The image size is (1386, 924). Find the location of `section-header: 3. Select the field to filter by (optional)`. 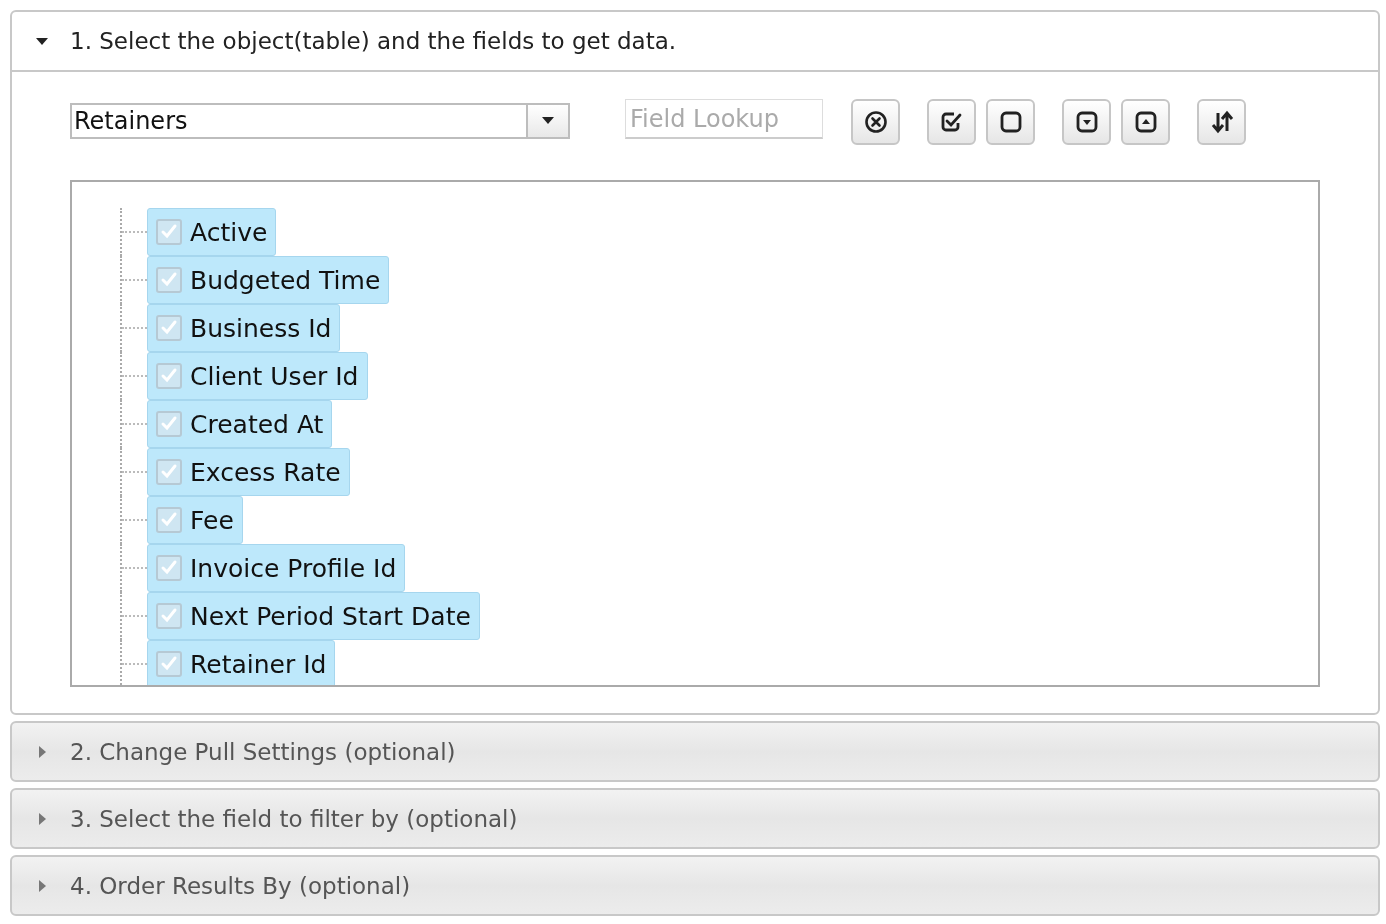

section-header: 3. Select the field to filter by (optional) is located at coordinates (695, 818).